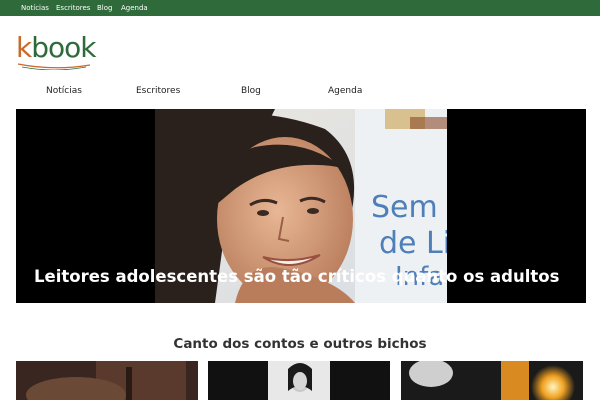 This screenshot has width=600, height=400. Describe the element at coordinates (300, 344) in the screenshot. I see `section-title: Canto dos contos e outros bichos` at that location.